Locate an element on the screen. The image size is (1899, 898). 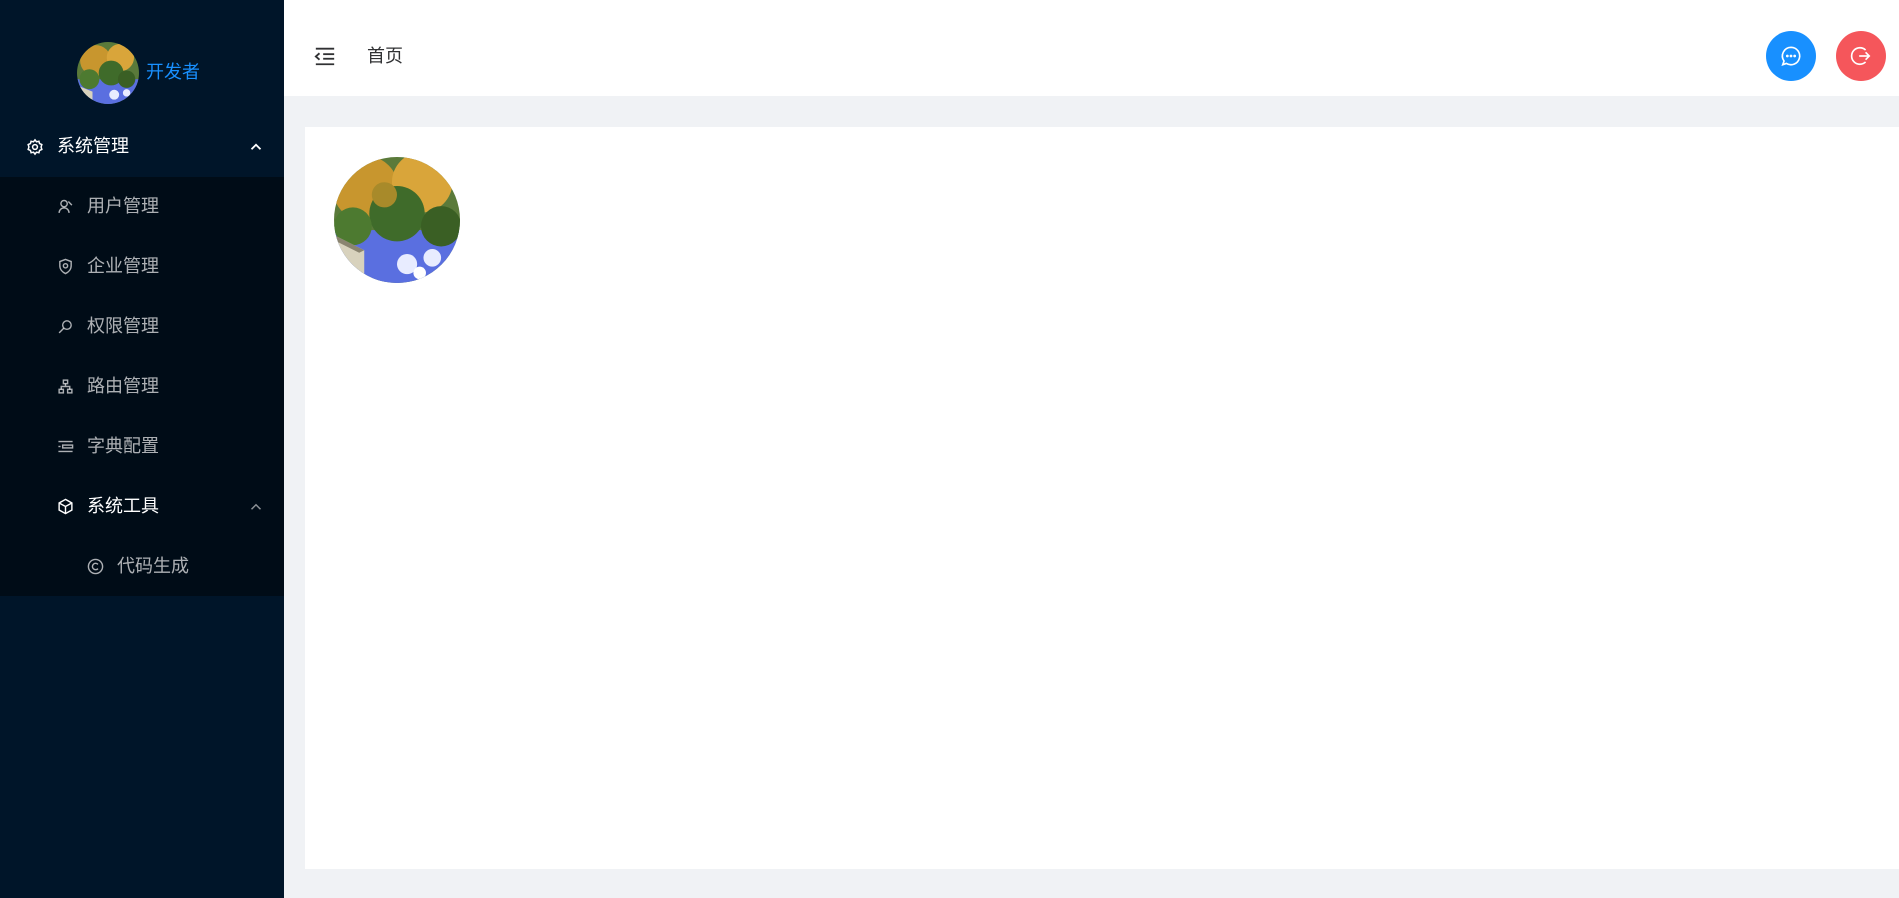
avatar is located at coordinates (108, 73).